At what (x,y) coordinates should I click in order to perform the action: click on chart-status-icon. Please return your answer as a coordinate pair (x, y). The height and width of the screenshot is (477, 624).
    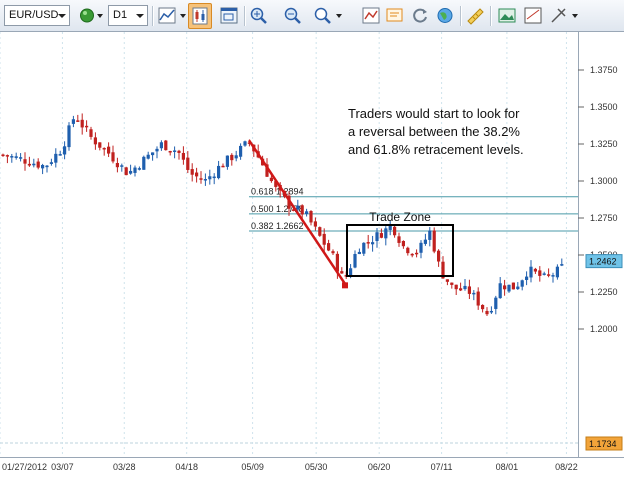
    Looking at the image, I should click on (91, 15).